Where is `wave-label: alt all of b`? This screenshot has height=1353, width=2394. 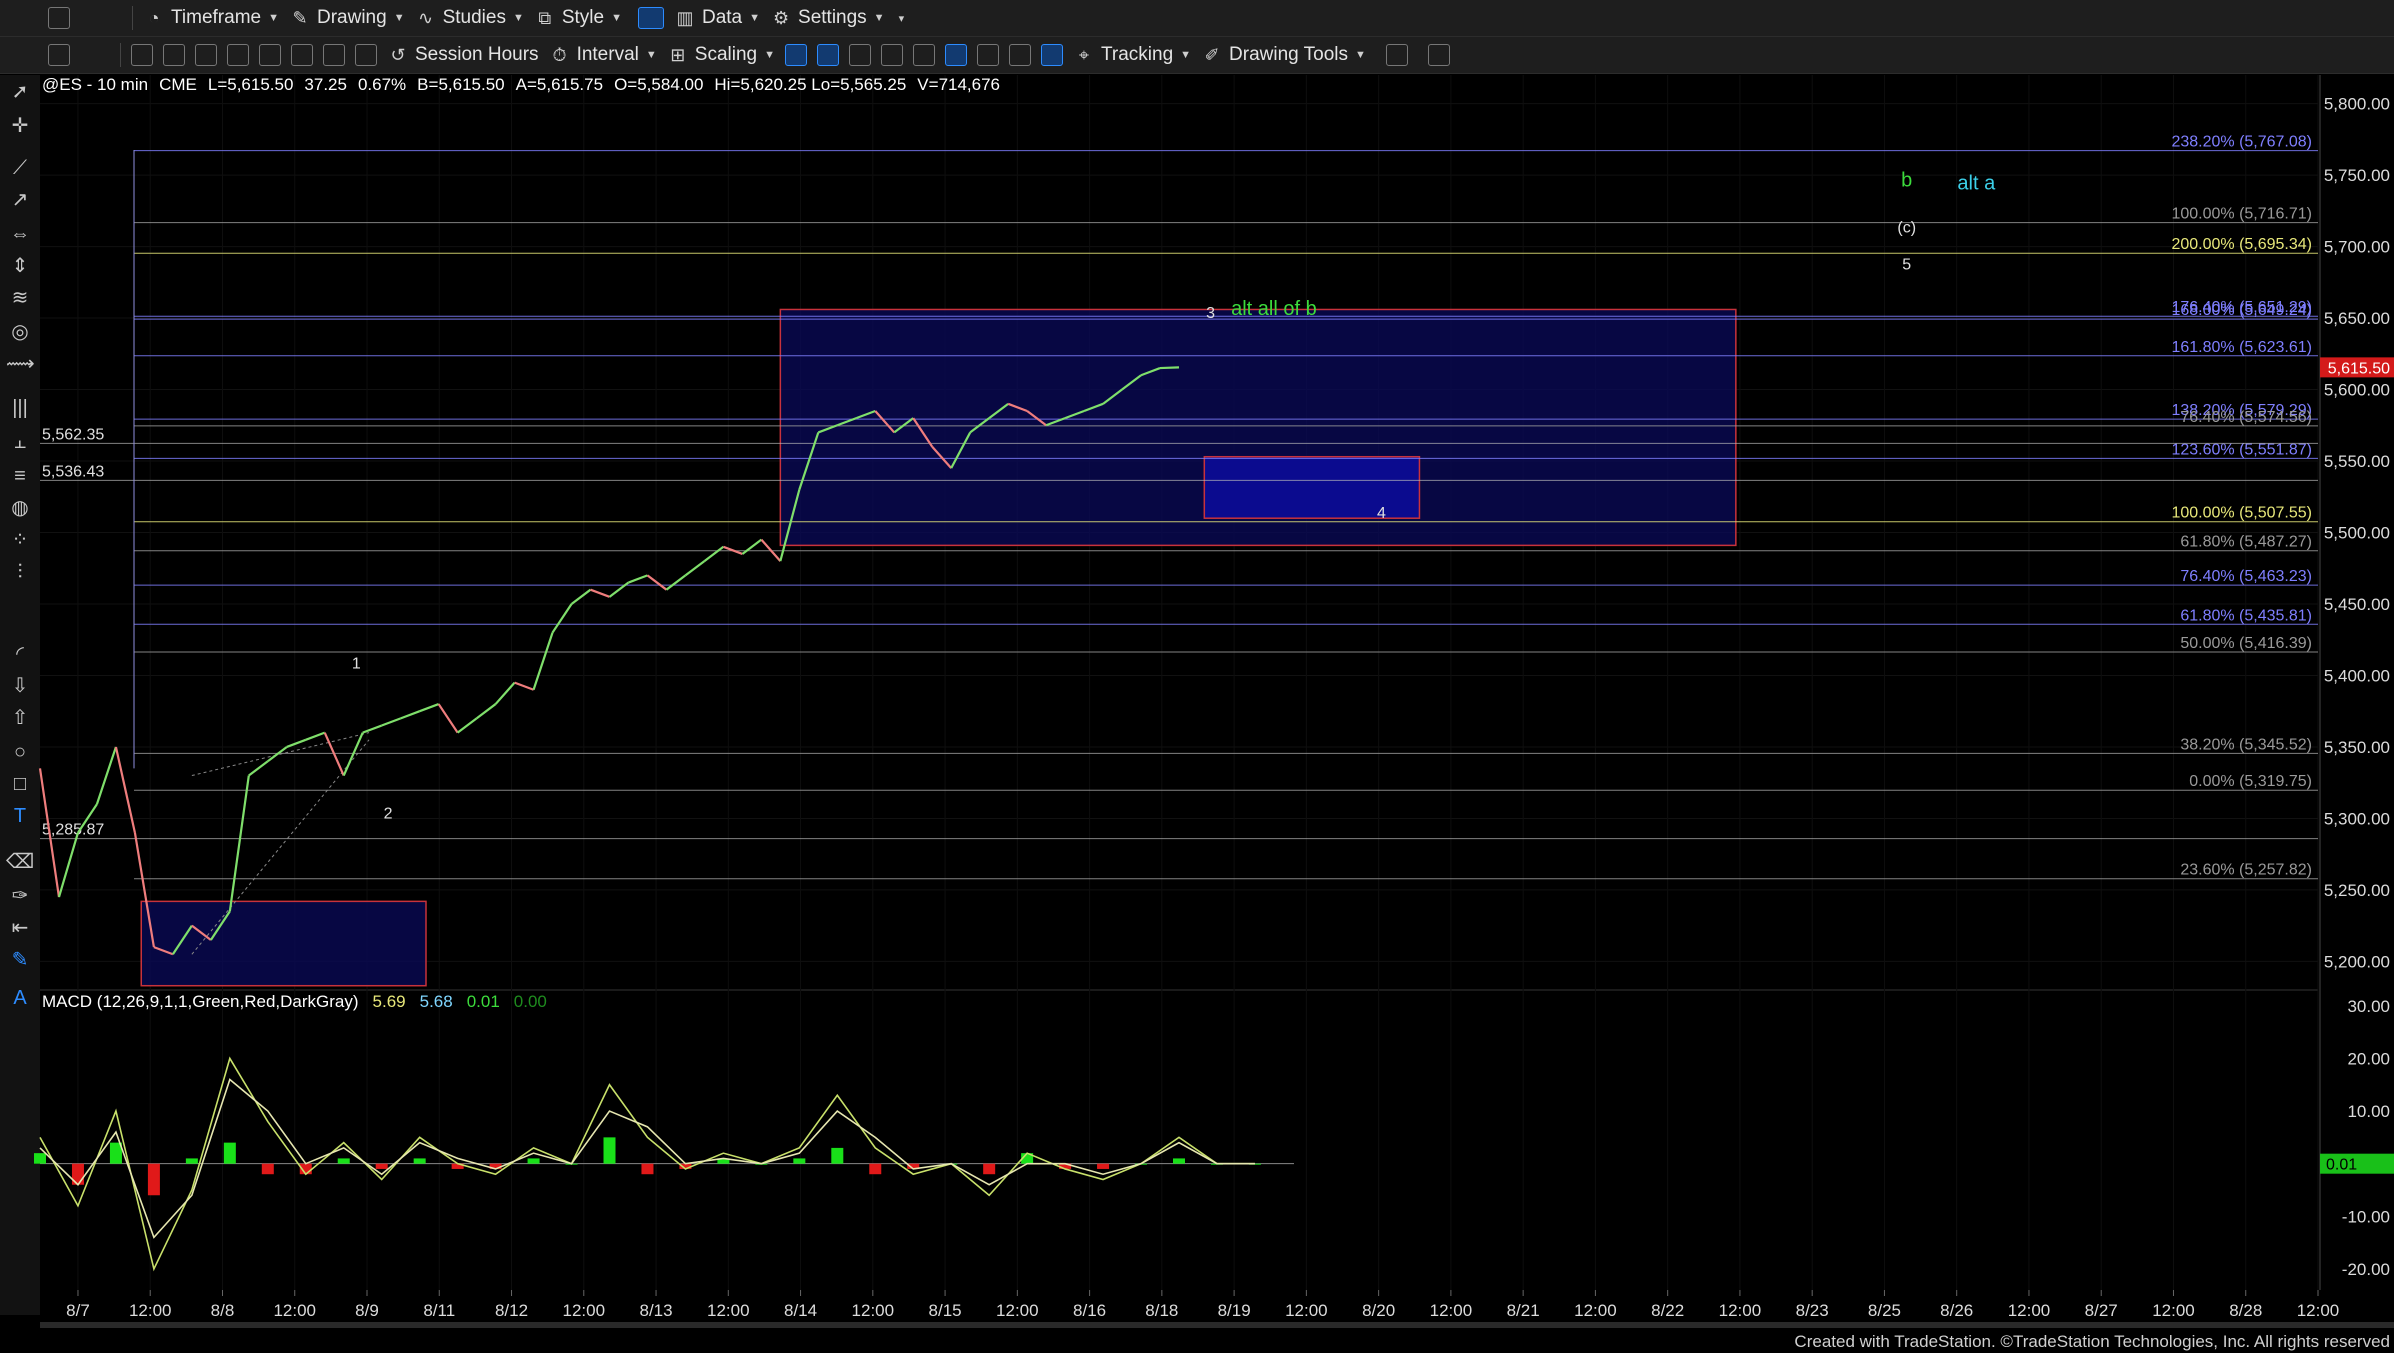
wave-label: alt all of b is located at coordinates (1274, 309).